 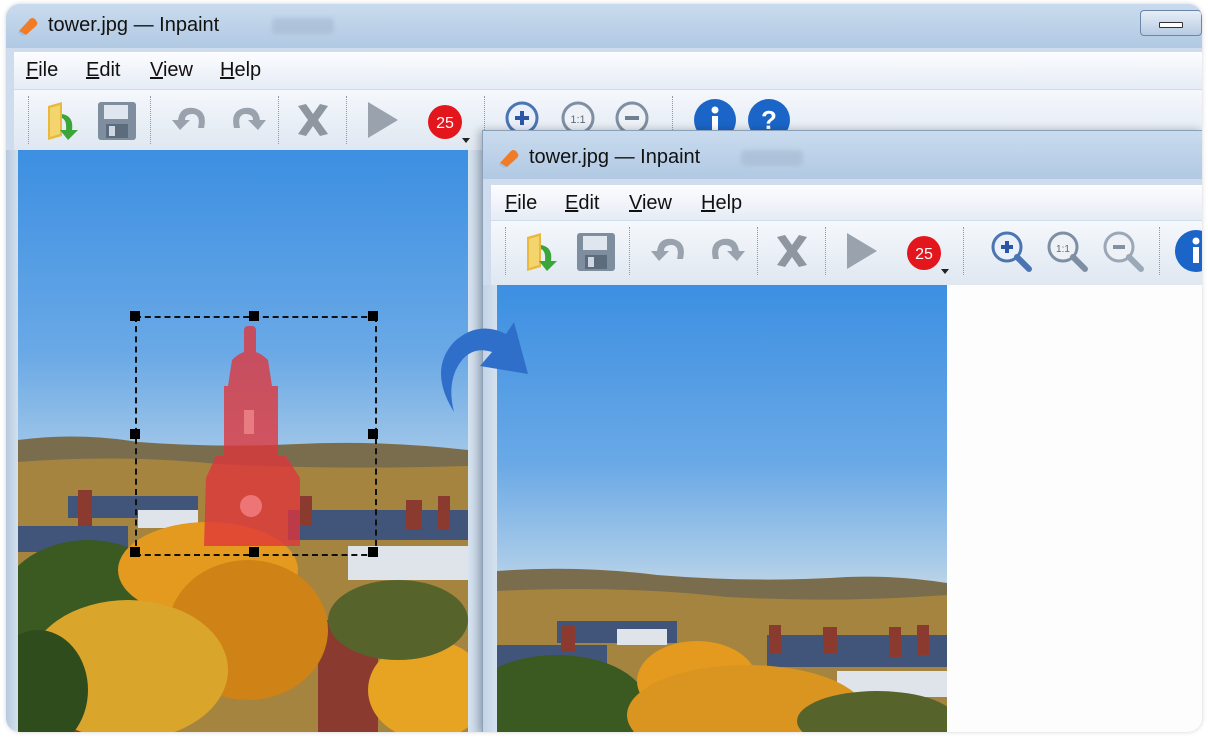 What do you see at coordinates (1171, 23) in the screenshot?
I see `minimize-button` at bounding box center [1171, 23].